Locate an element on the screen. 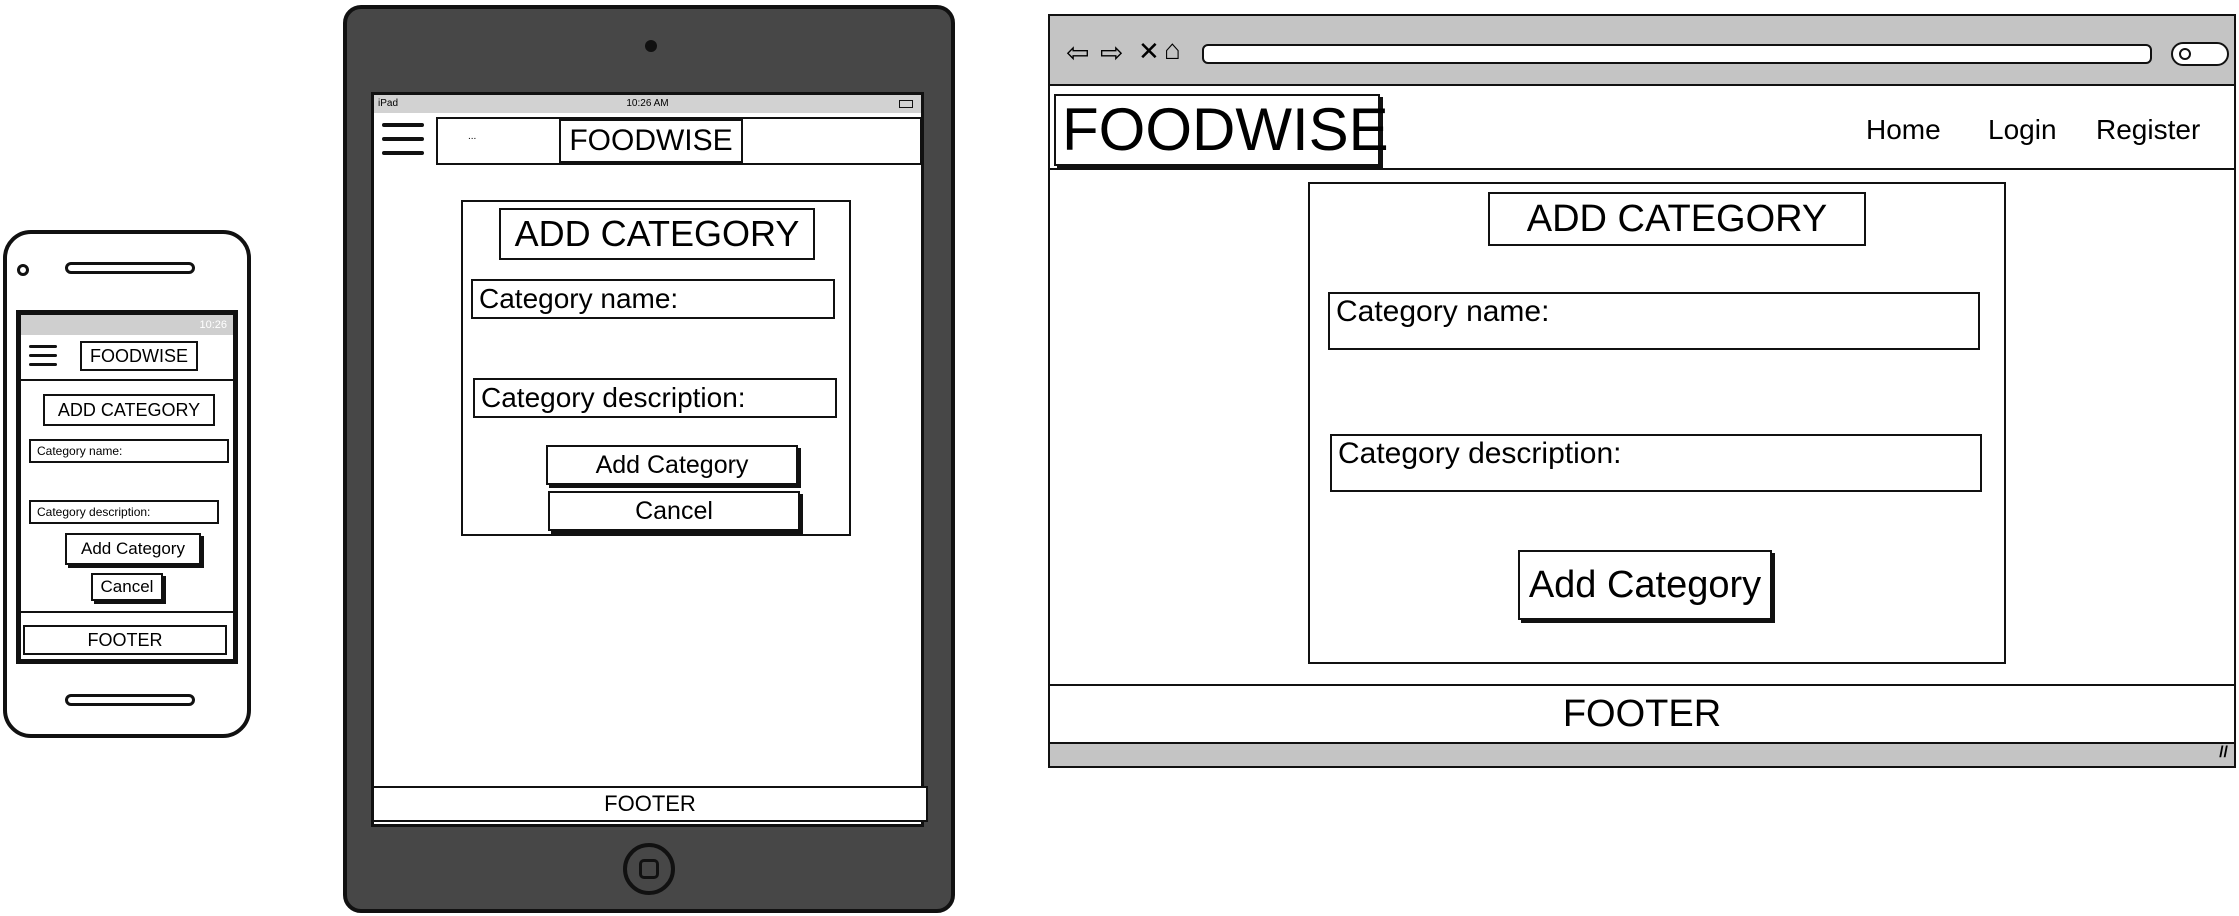  tablet-status-time: 10:26 AM is located at coordinates (647, 103).